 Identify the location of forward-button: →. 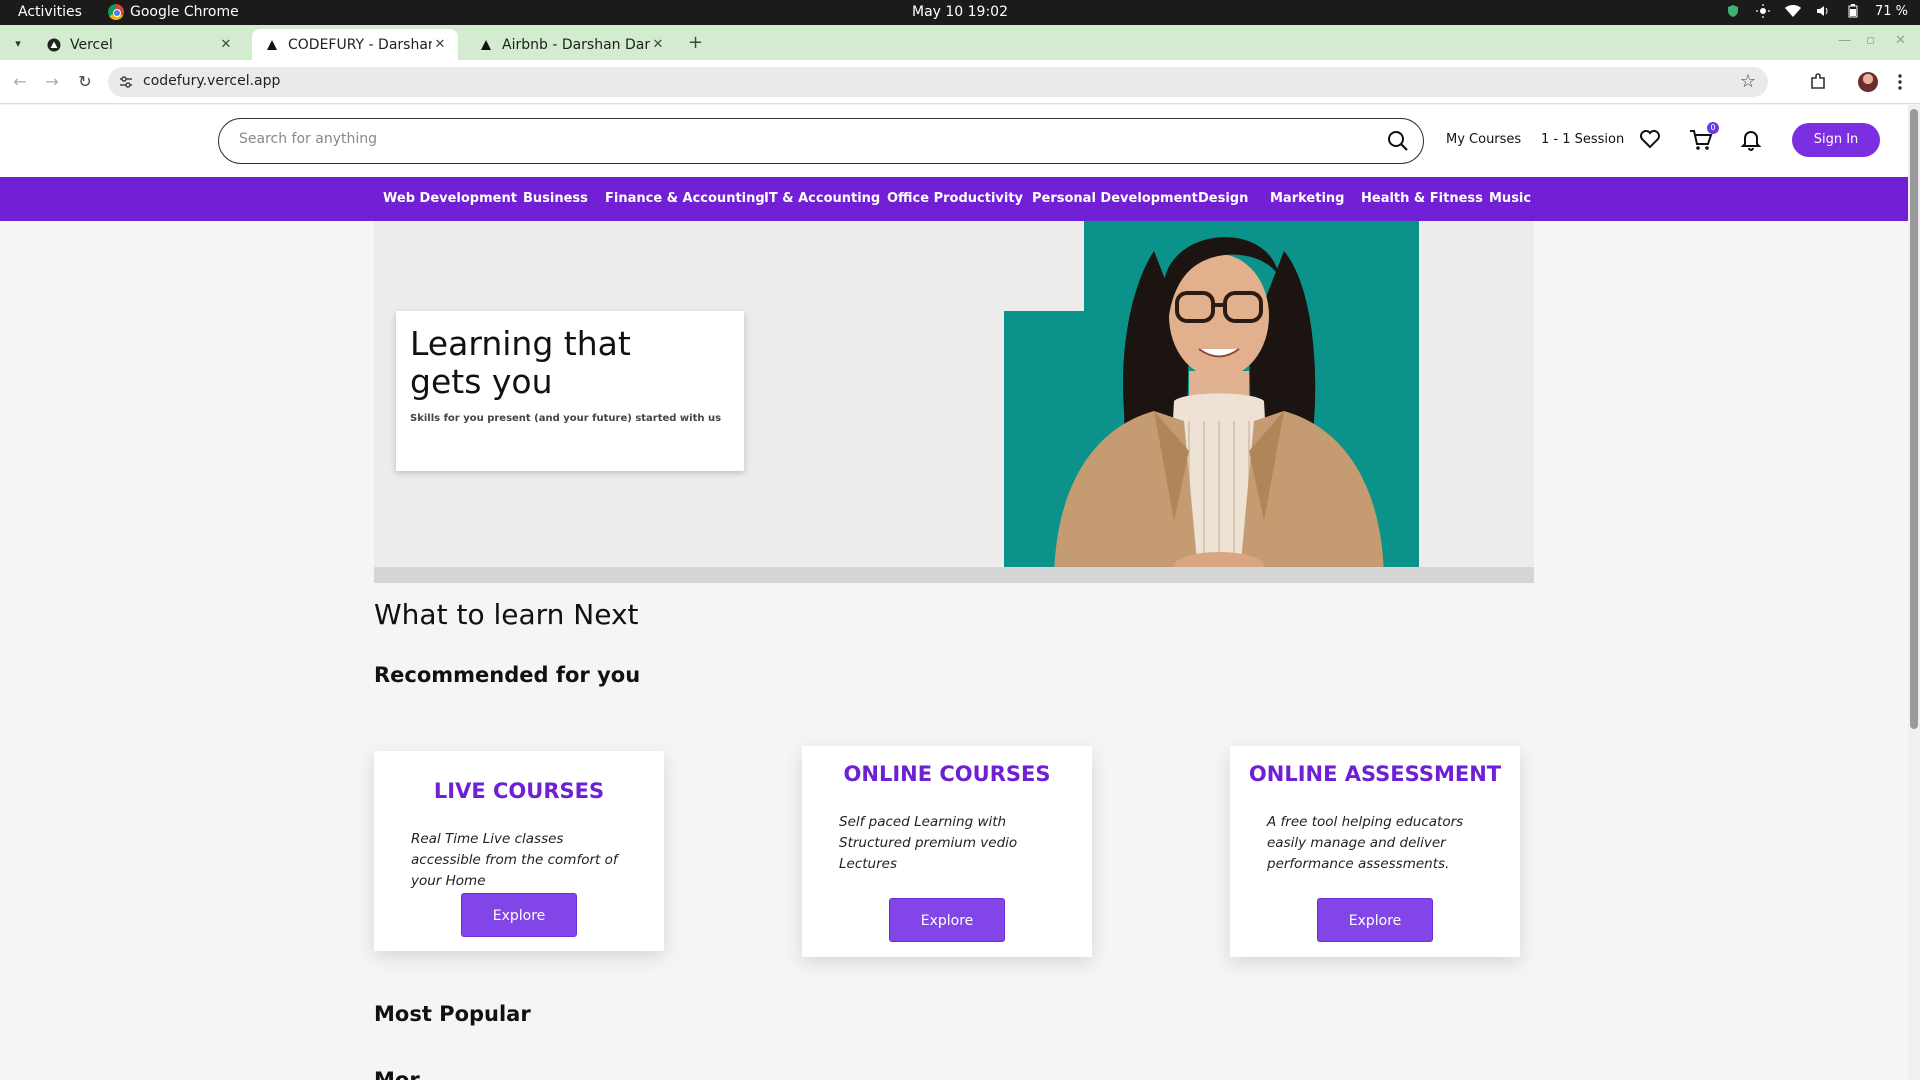
(52, 82).